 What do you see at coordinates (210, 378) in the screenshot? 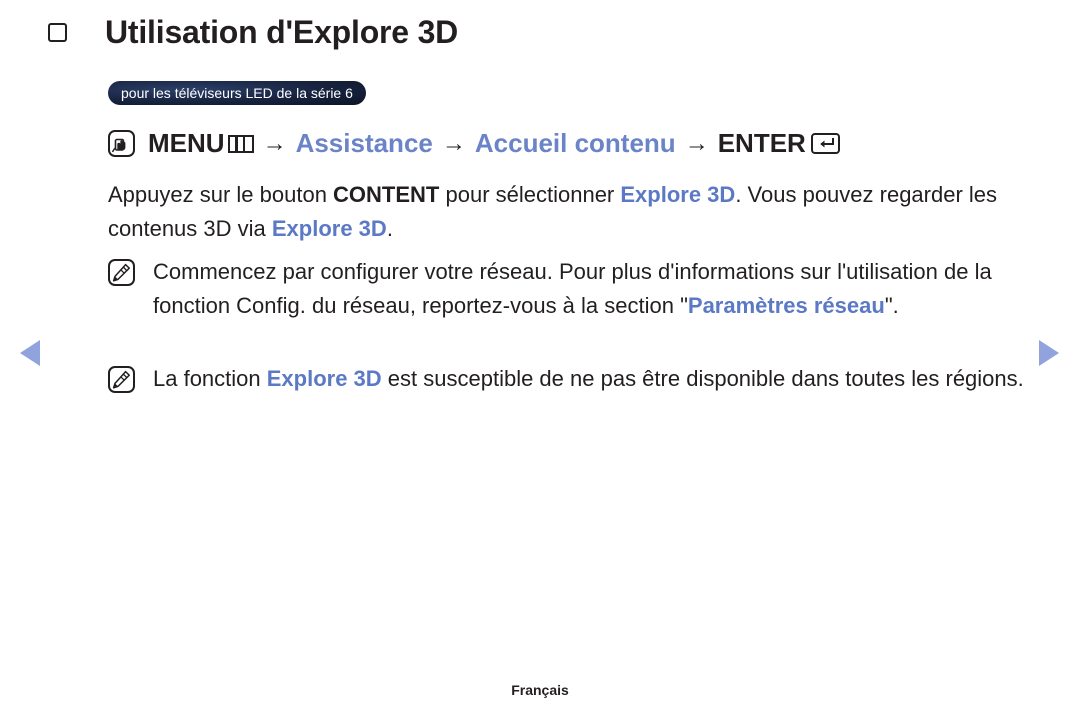
I see `note-2-text-a: La fonction` at bounding box center [210, 378].